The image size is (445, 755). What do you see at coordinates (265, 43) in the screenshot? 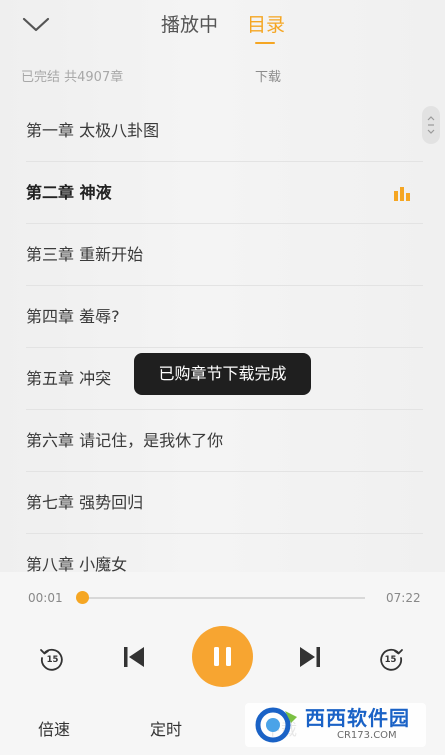
I see `active-tab-indicator` at bounding box center [265, 43].